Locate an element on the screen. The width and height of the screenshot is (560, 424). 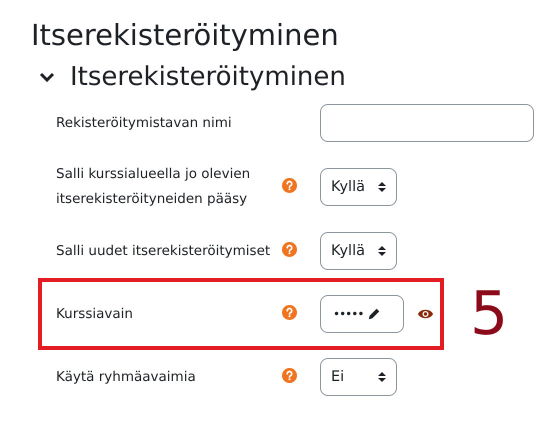
select-dropdown: Ei is located at coordinates (358, 377).